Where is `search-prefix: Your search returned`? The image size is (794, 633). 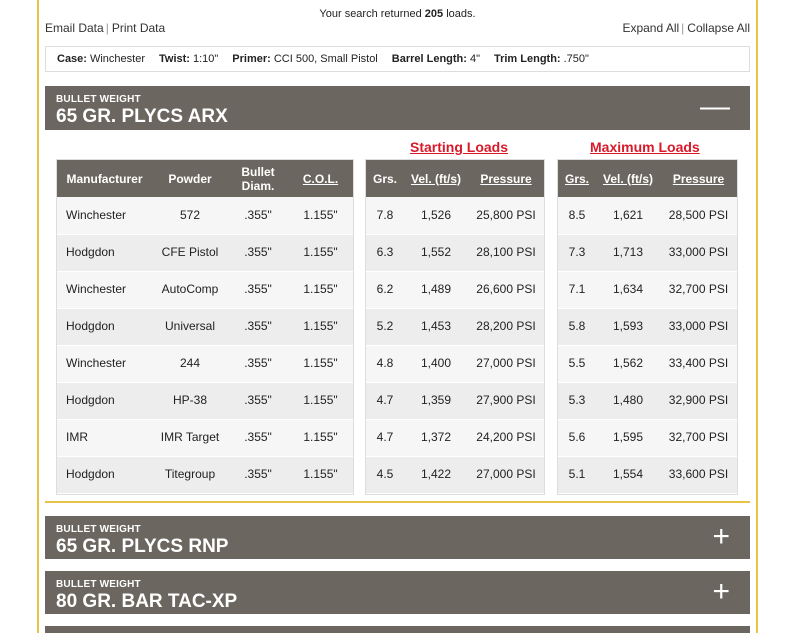 search-prefix: Your search returned is located at coordinates (370, 14).